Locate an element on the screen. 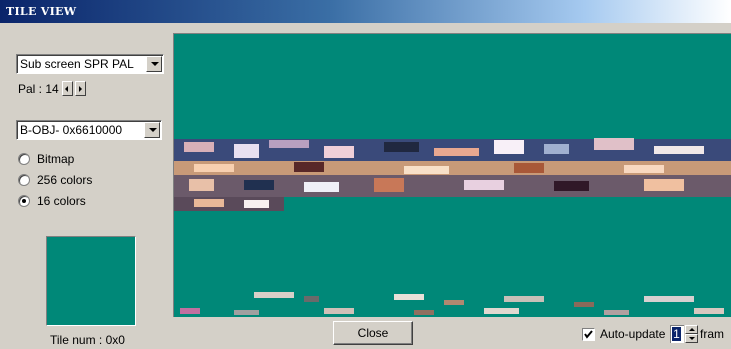 Image resolution: width=731 pixels, height=349 pixels. frame-suffix-label: fram is located at coordinates (712, 334).